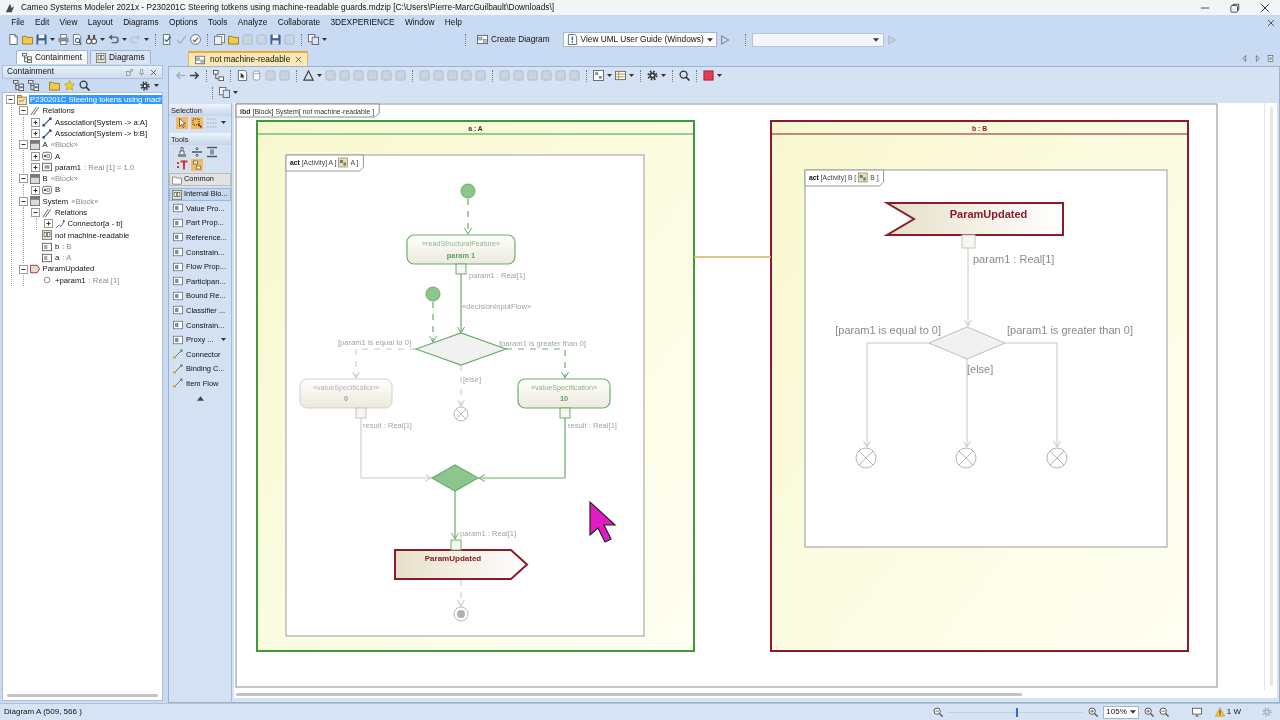 The image size is (1280, 720). I want to click on check-circle-icon, so click(195, 39).